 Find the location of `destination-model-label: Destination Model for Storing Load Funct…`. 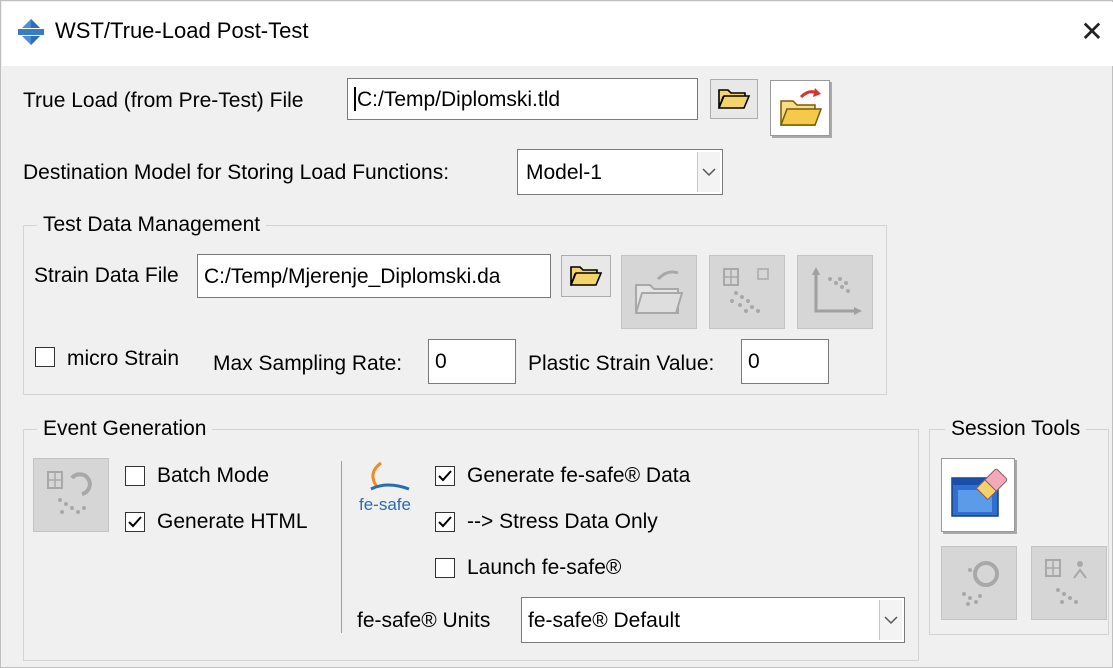

destination-model-label: Destination Model for Storing Load Funct… is located at coordinates (236, 172).